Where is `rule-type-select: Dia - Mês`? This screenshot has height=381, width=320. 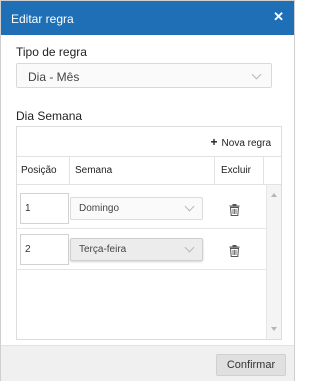 rule-type-select: Dia - Mês is located at coordinates (144, 75).